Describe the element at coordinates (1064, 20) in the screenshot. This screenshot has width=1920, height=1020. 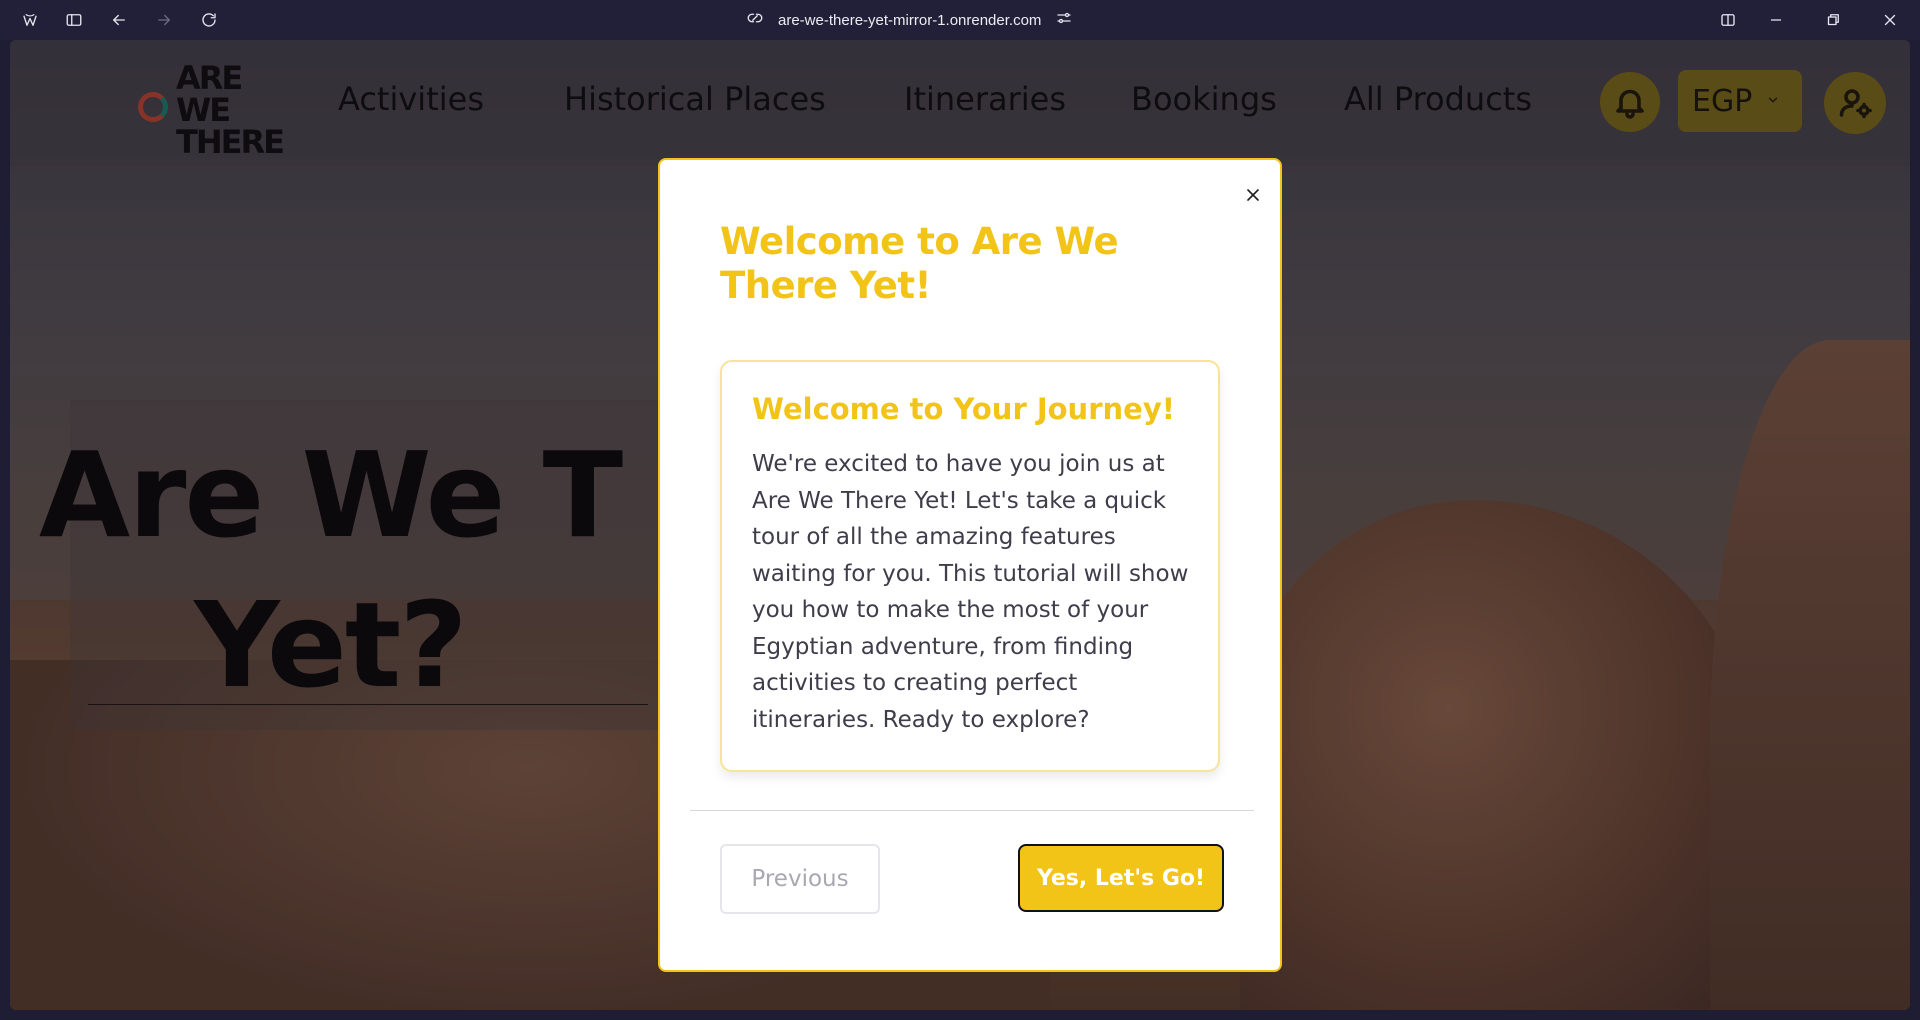
I see `site-settings-icon` at that location.